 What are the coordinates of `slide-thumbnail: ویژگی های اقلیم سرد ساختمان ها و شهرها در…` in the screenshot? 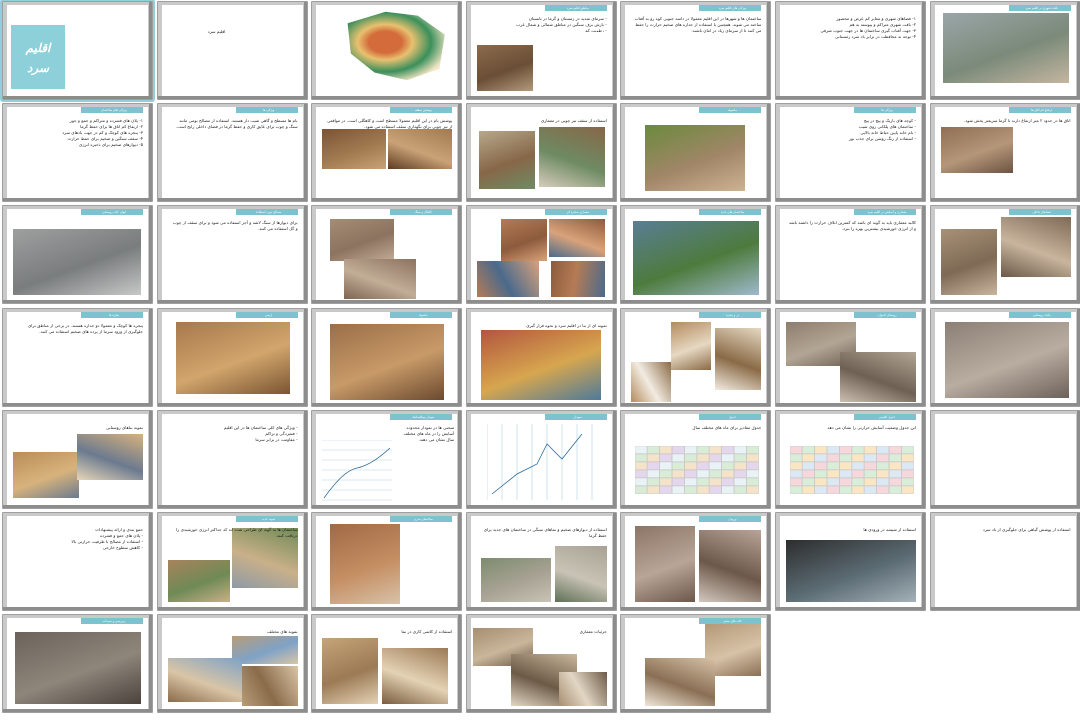 It's located at (696, 50).